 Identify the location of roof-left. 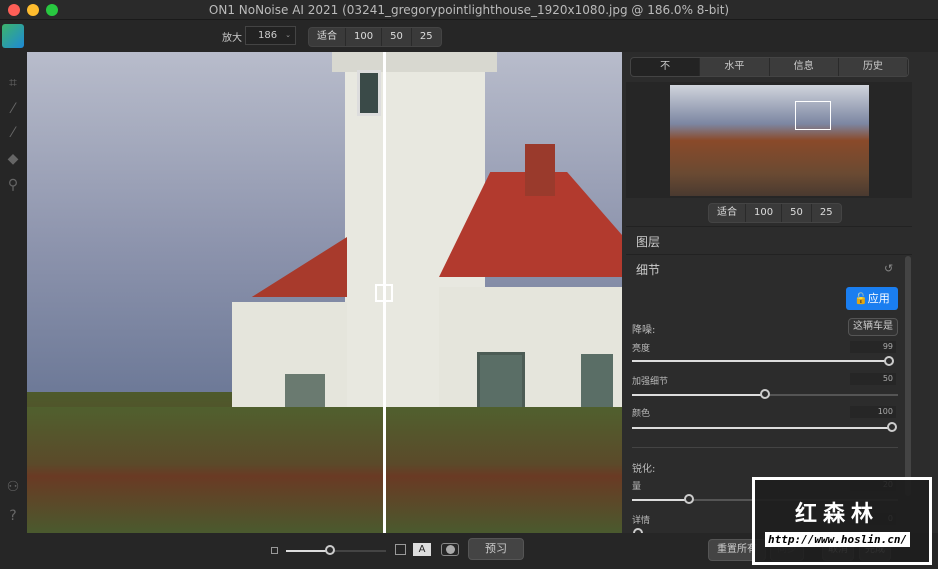
(291, 267).